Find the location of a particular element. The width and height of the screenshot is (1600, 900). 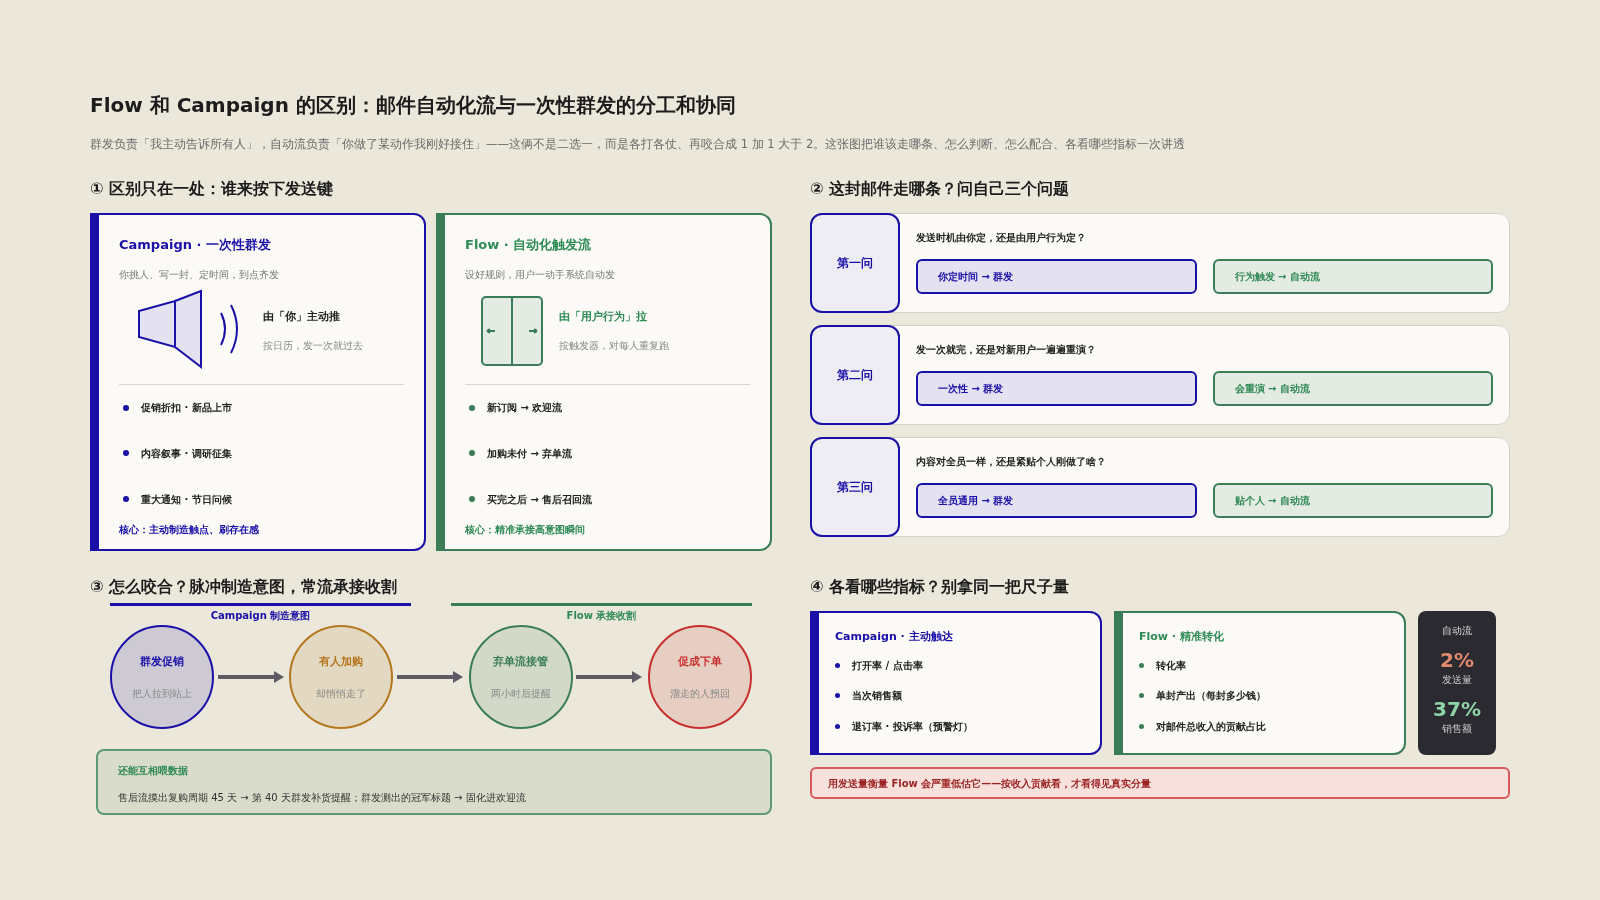

card-description: 设好规则，用户一动手系统自动发 is located at coordinates (540, 274).